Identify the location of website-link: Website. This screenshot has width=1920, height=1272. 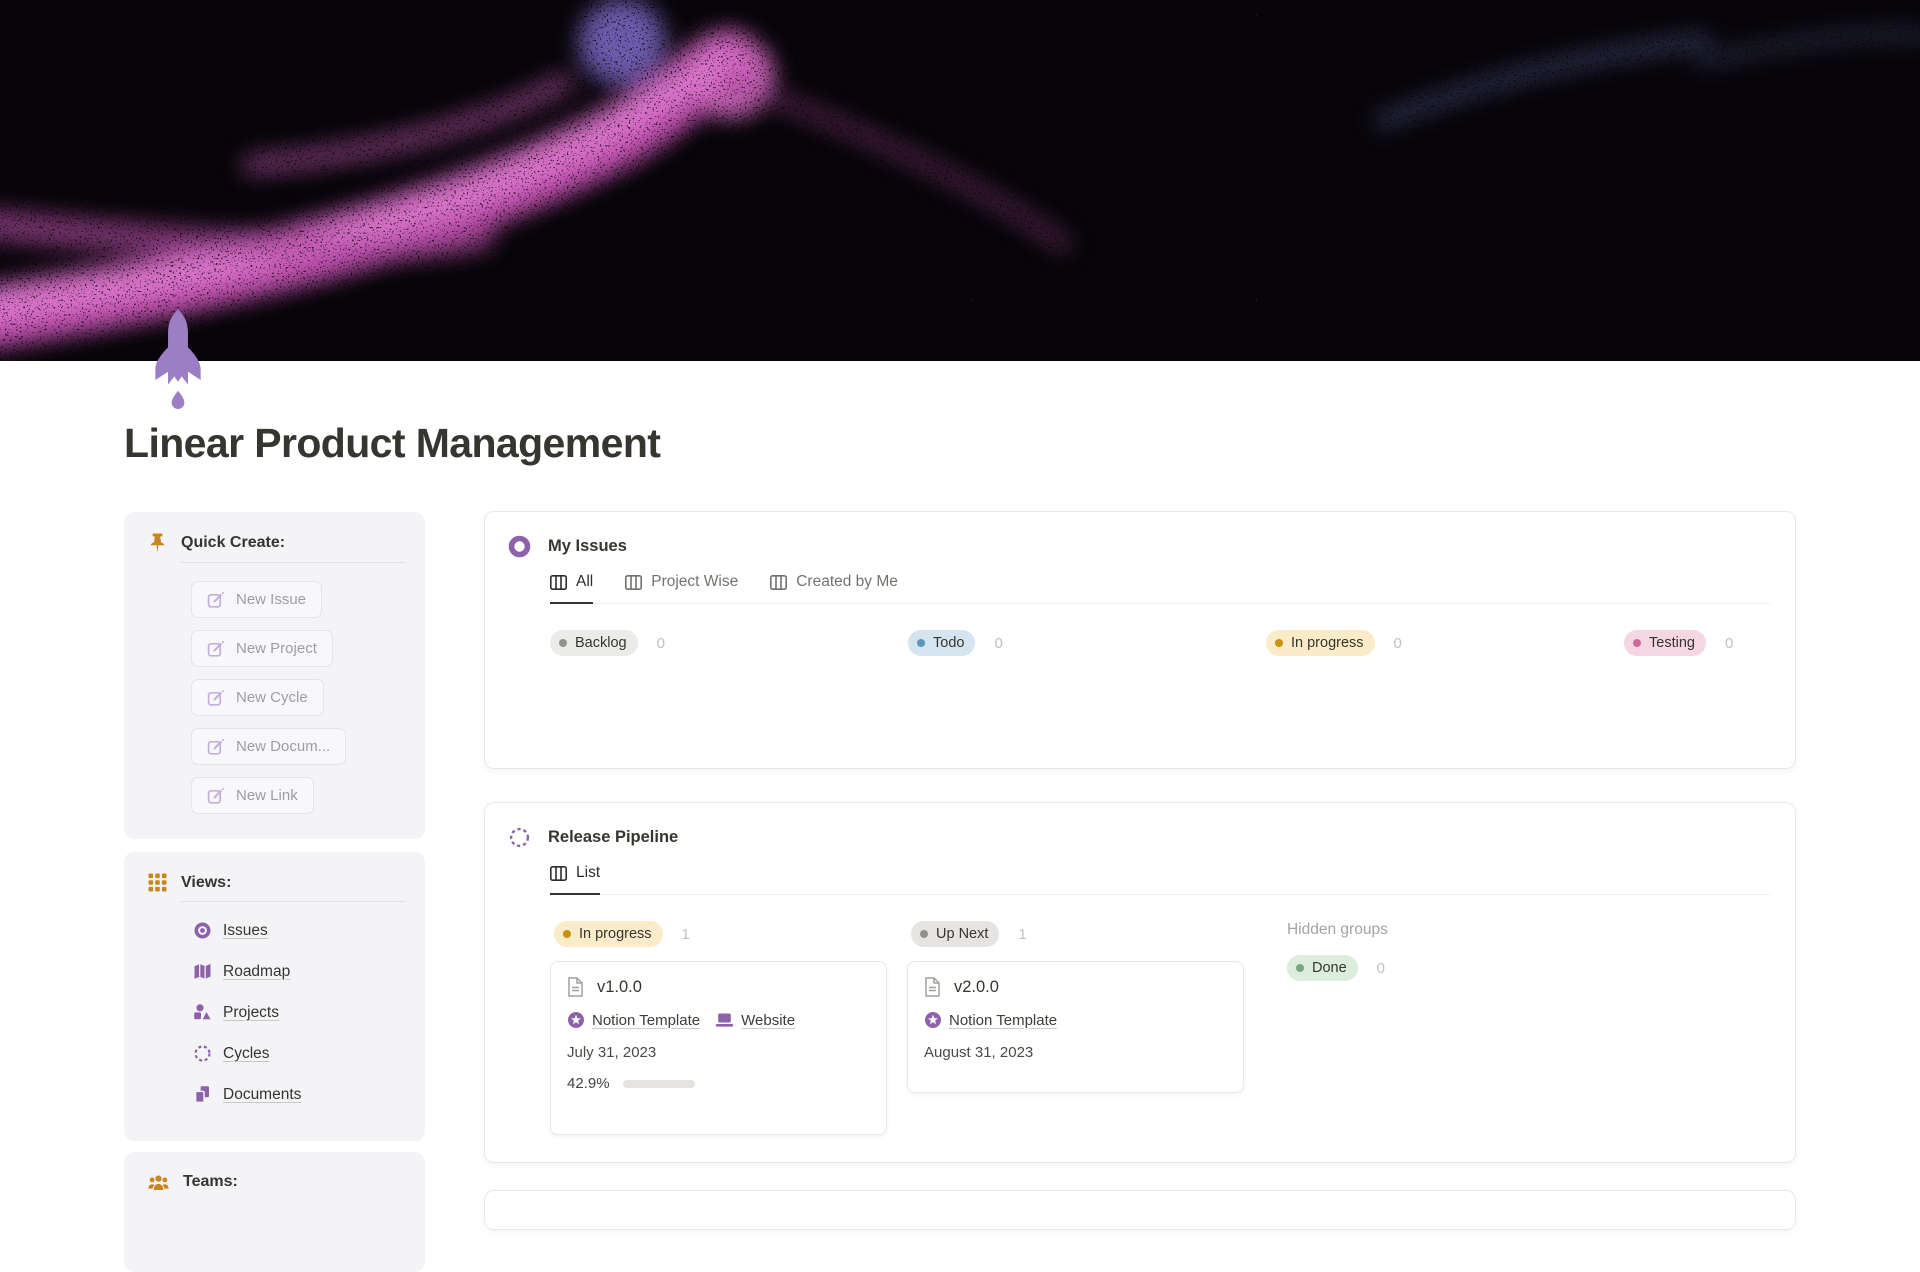
(755, 1020).